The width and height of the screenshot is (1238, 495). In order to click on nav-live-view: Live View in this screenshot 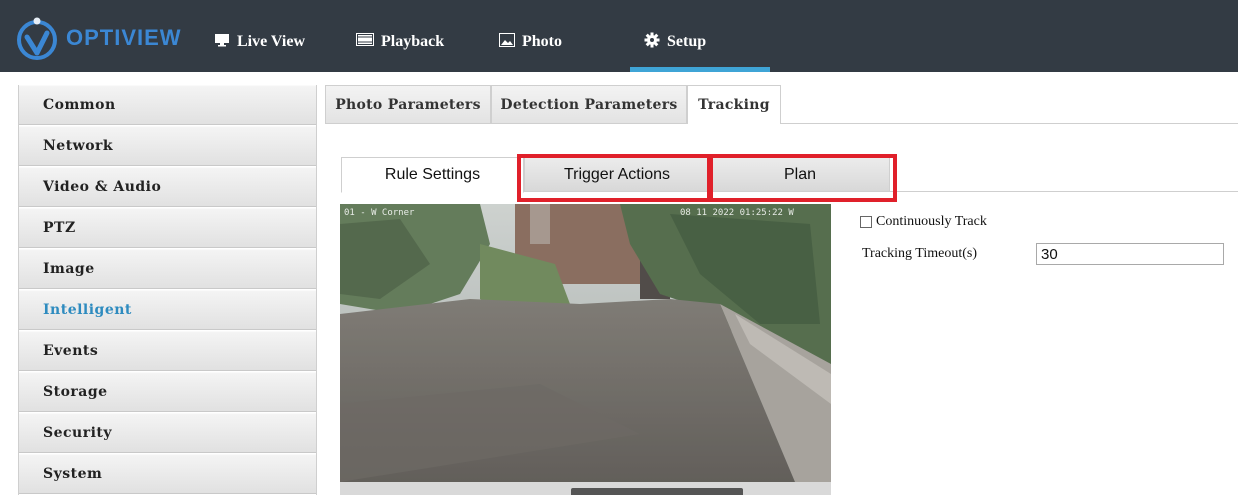, I will do `click(259, 42)`.